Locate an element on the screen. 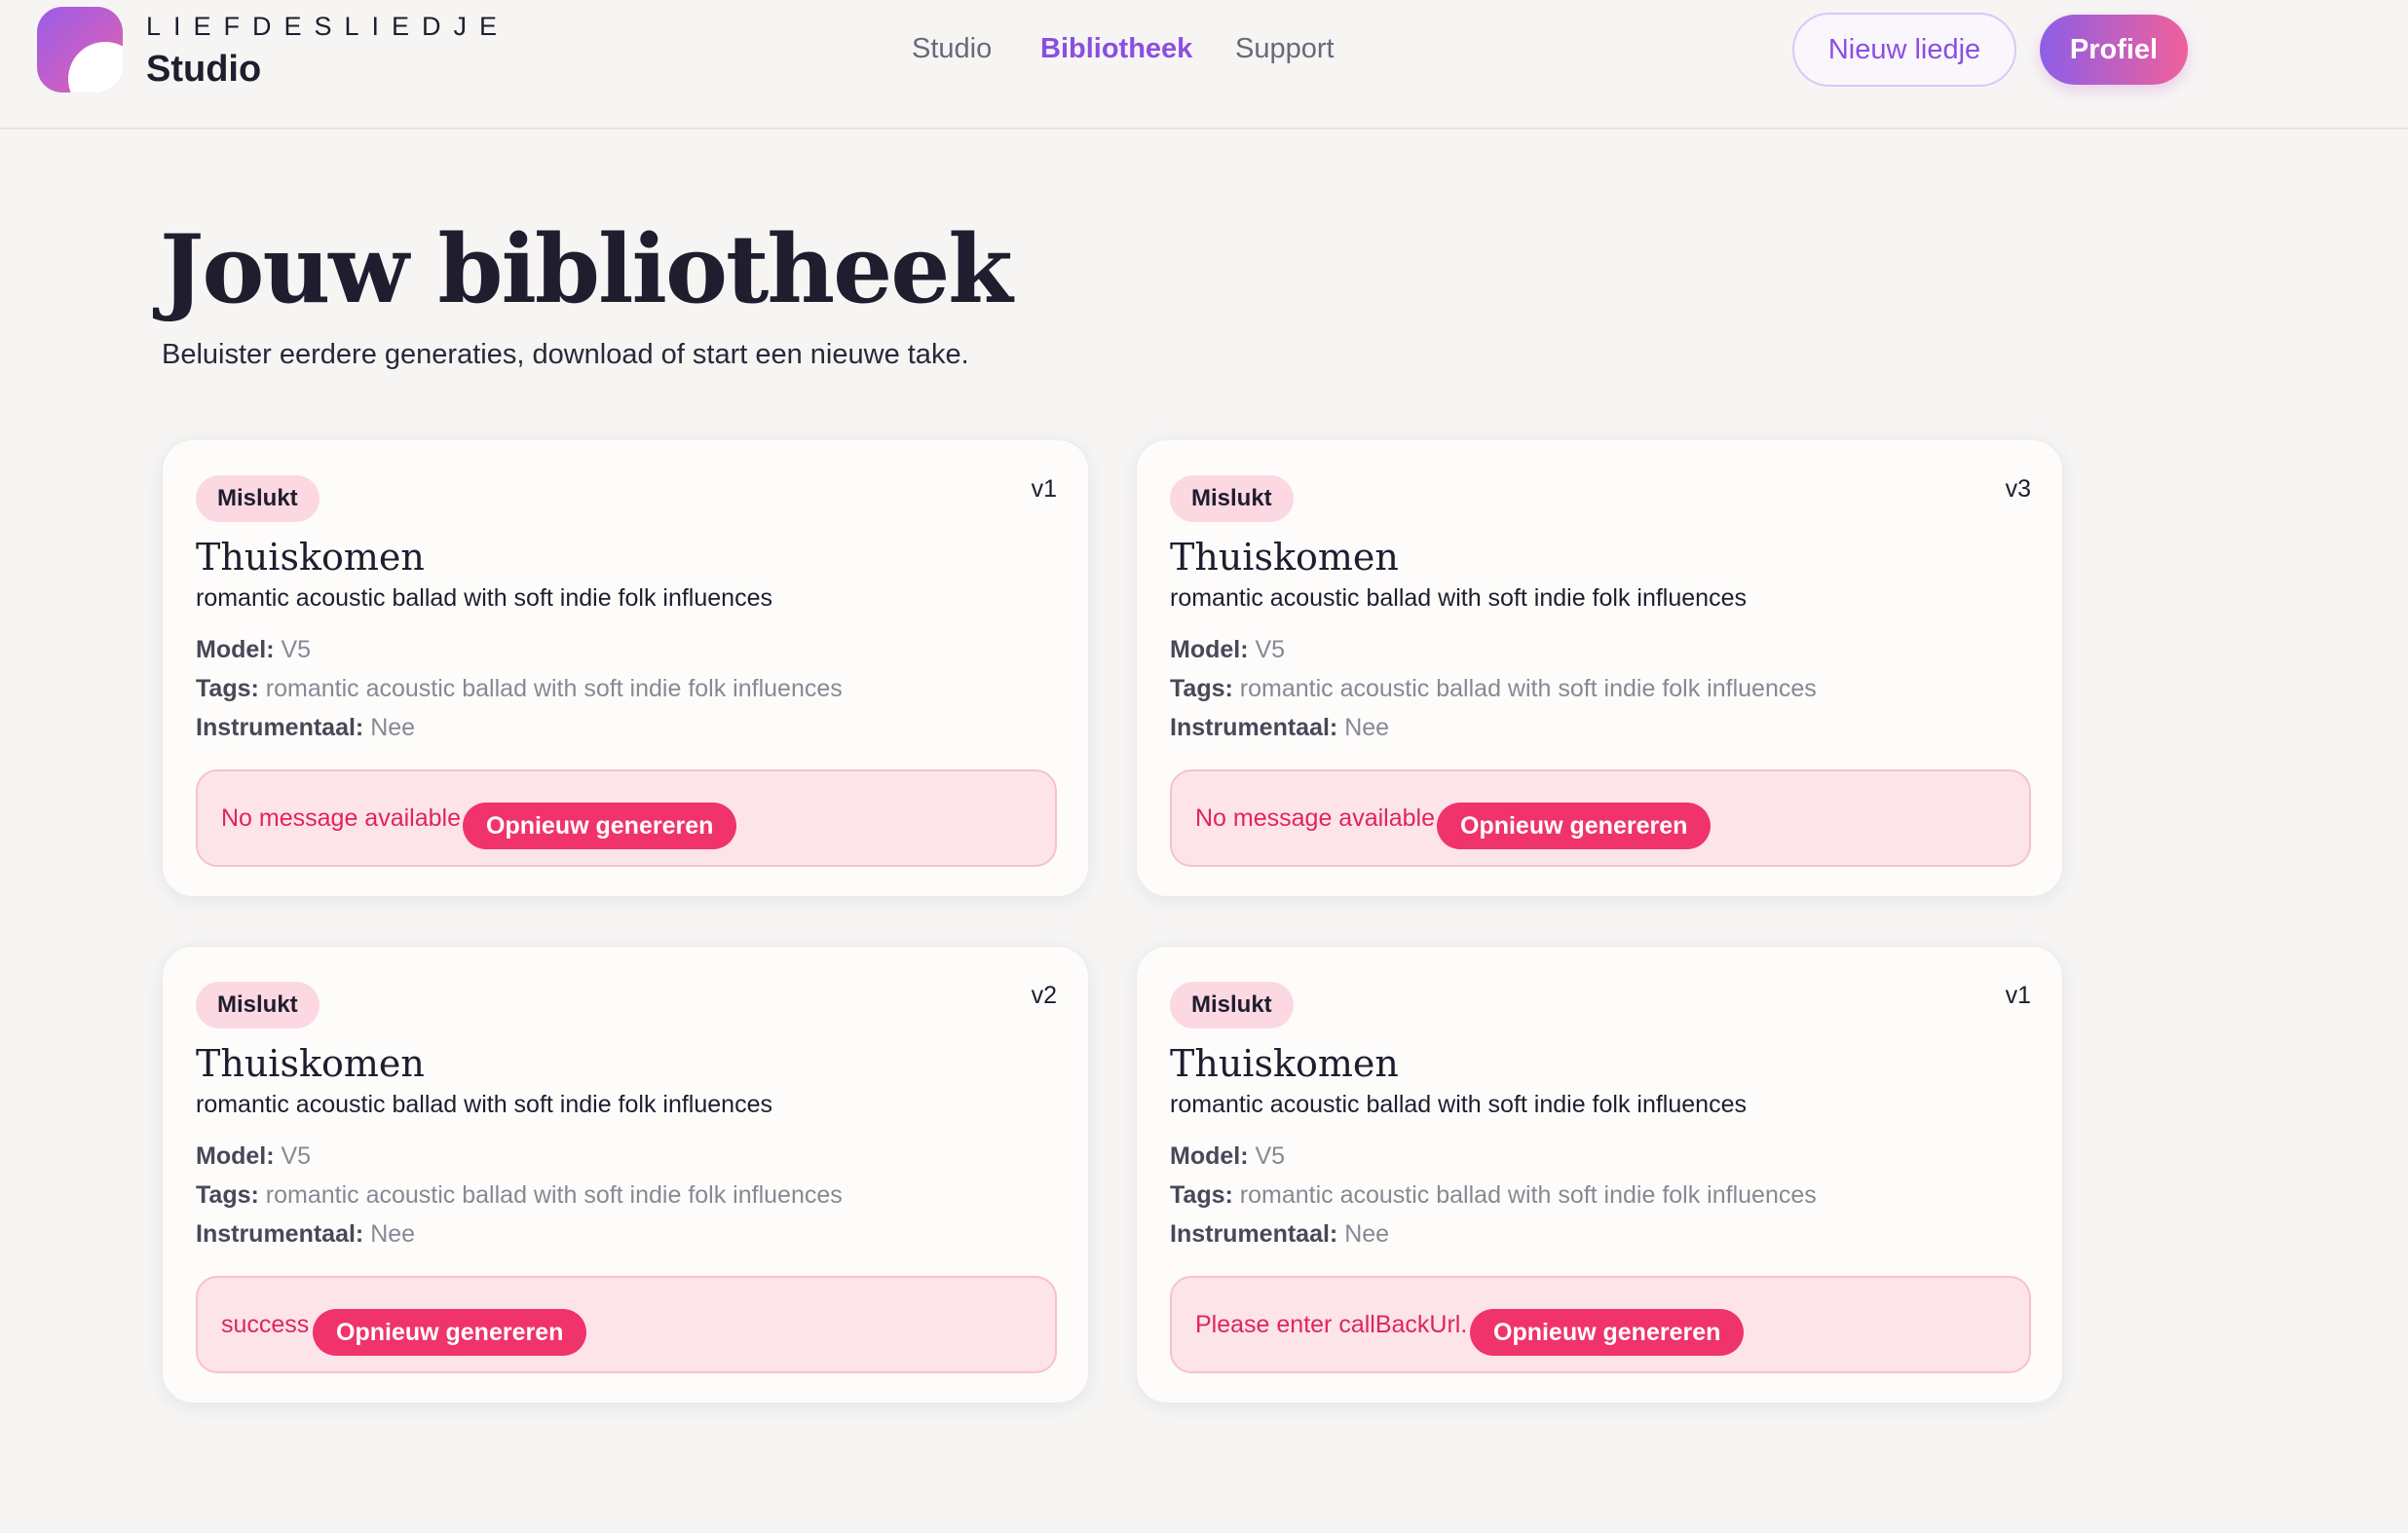  brand-name: LIEFDESLIEDJE is located at coordinates (328, 26).